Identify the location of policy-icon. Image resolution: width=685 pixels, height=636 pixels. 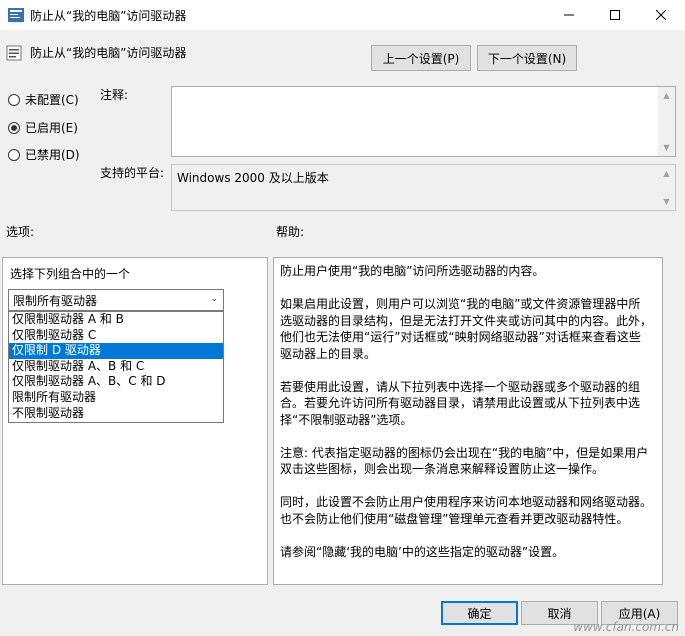
(16, 15).